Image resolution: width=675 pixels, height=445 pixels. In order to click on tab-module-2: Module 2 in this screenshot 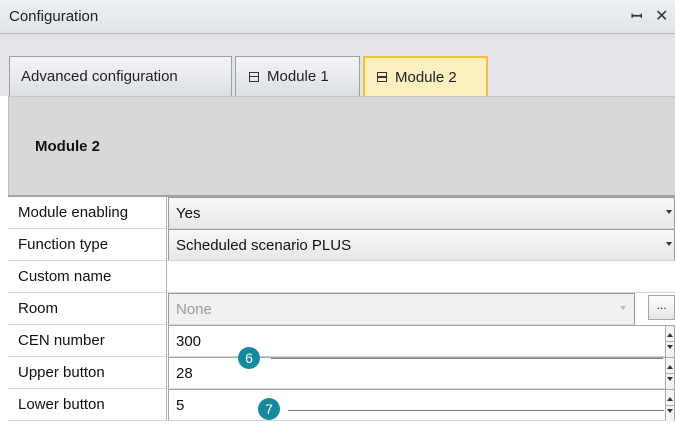, I will do `click(425, 76)`.